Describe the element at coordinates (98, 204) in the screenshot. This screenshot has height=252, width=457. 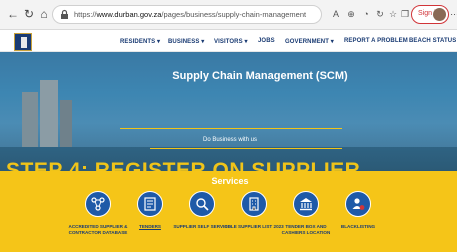
I see `network-icon` at that location.